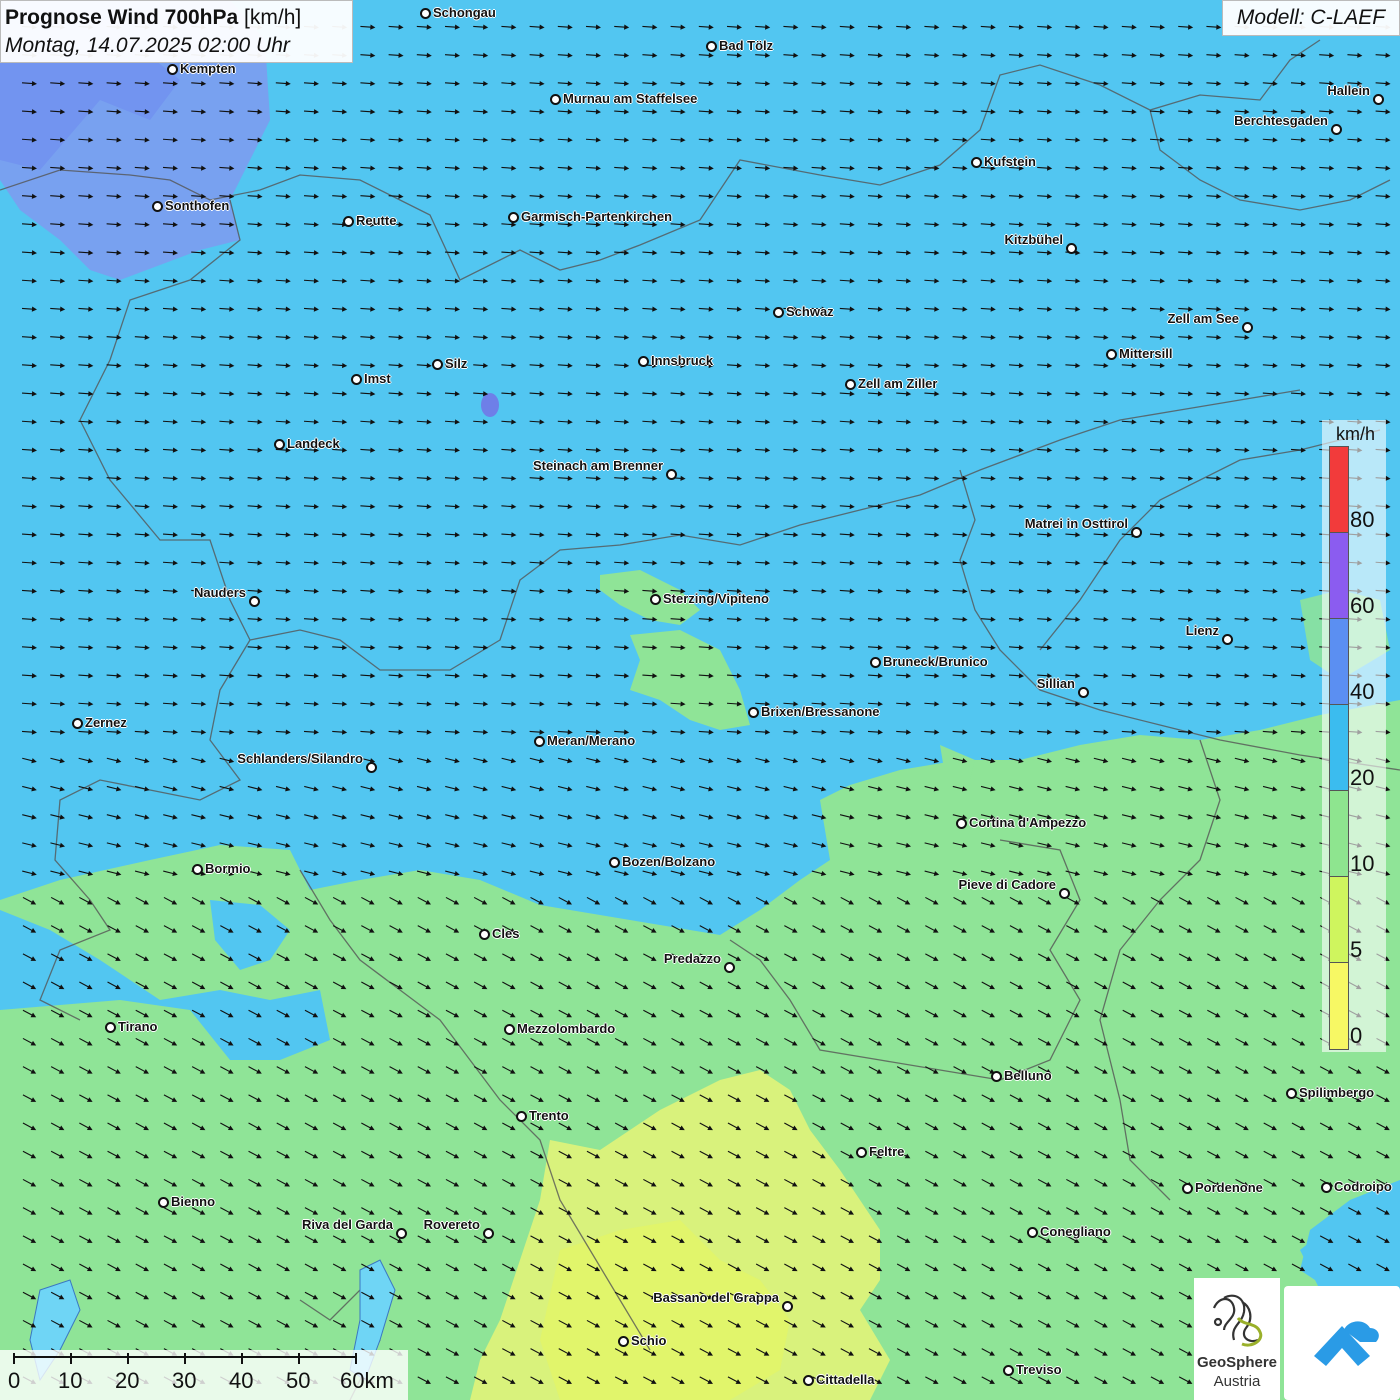 Image resolution: width=1400 pixels, height=1400 pixels. Describe the element at coordinates (1203, 318) in the screenshot. I see `city-label: Zell am See` at that location.